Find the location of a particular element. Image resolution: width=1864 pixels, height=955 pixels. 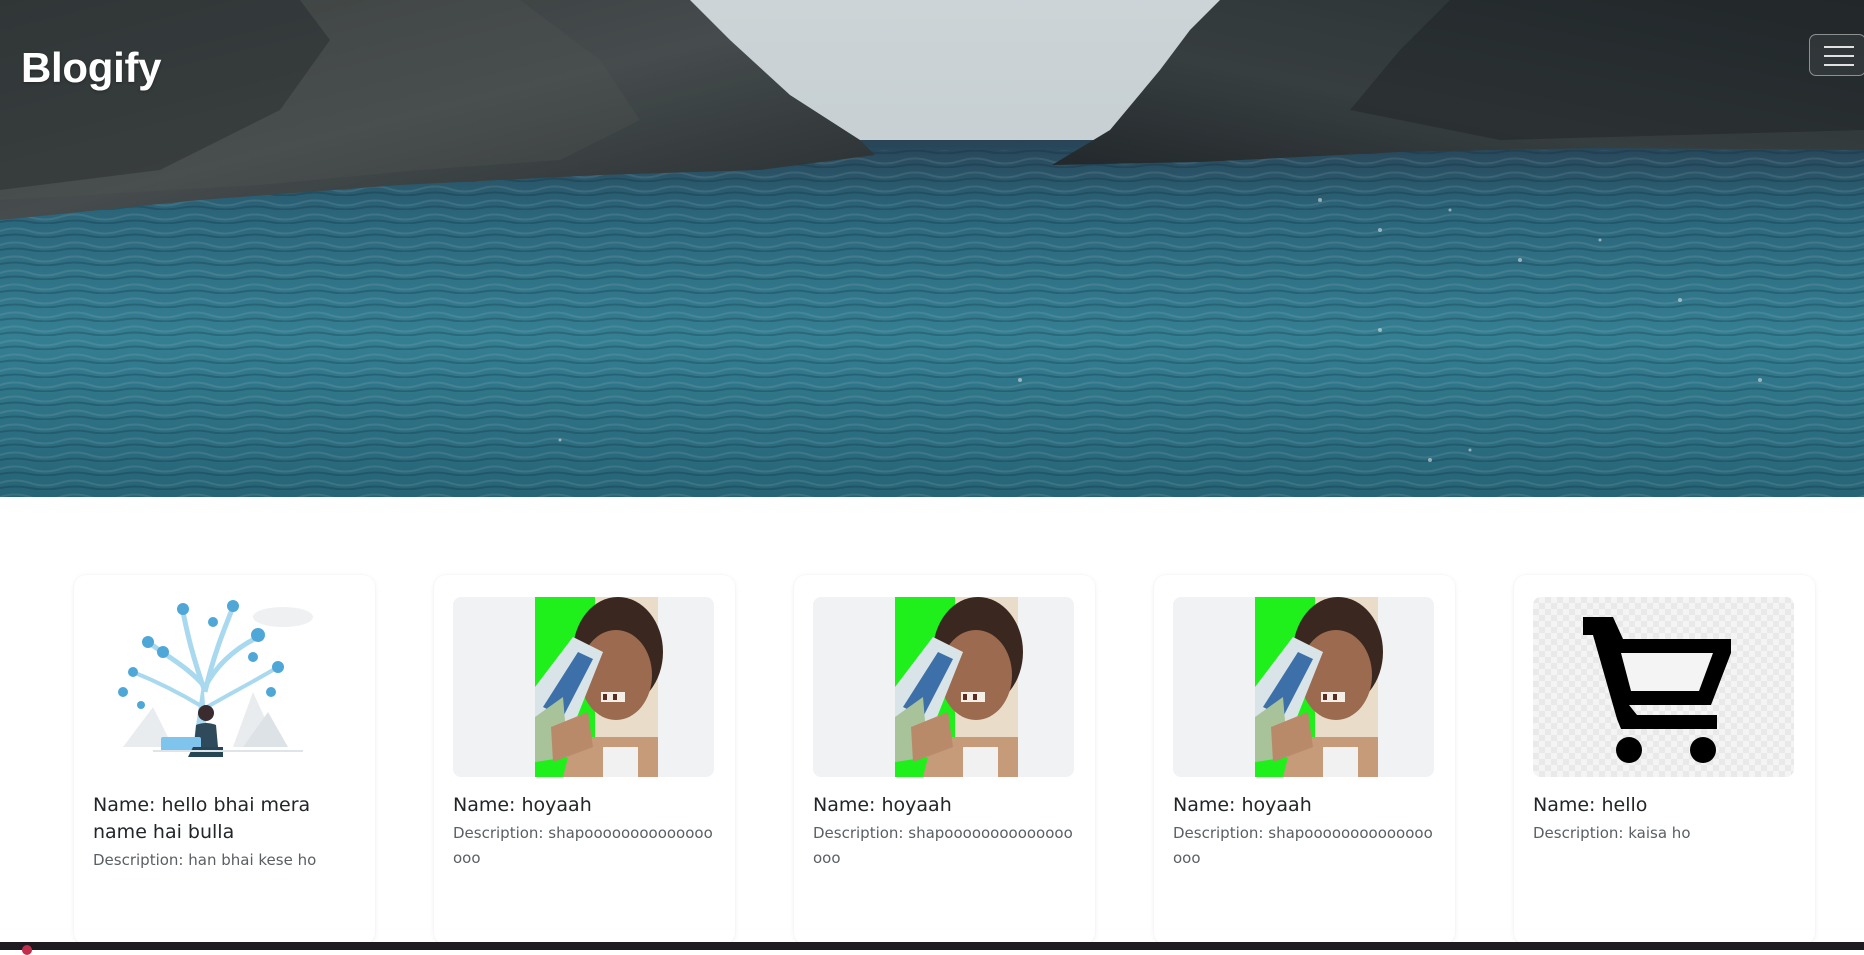

post-name: Name: hello bhai mera name hai bulla is located at coordinates (202, 818).